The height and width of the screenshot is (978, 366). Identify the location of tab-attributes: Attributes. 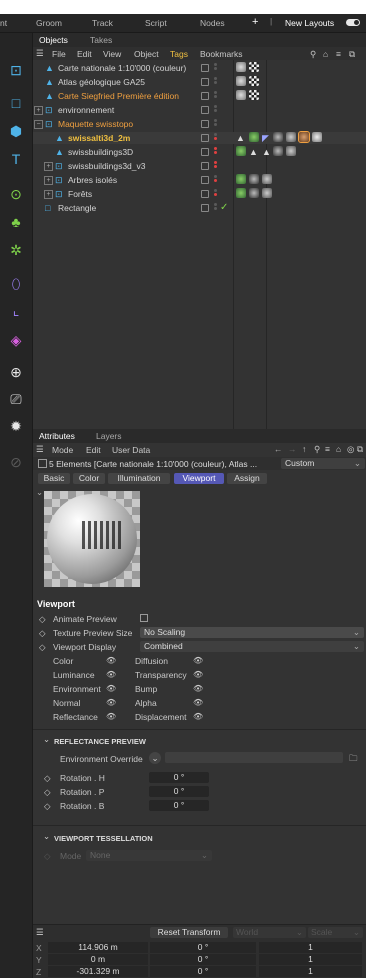
(57, 436).